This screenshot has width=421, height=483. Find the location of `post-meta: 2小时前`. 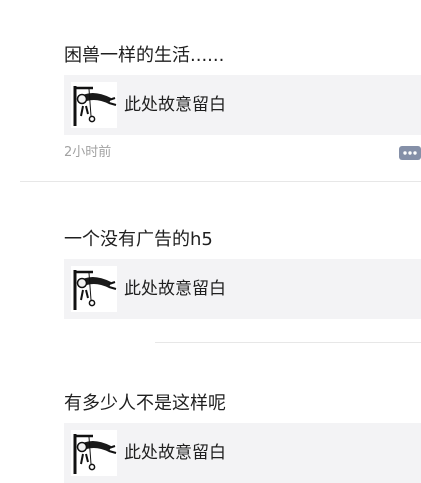

post-meta: 2小时前 is located at coordinates (242, 153).